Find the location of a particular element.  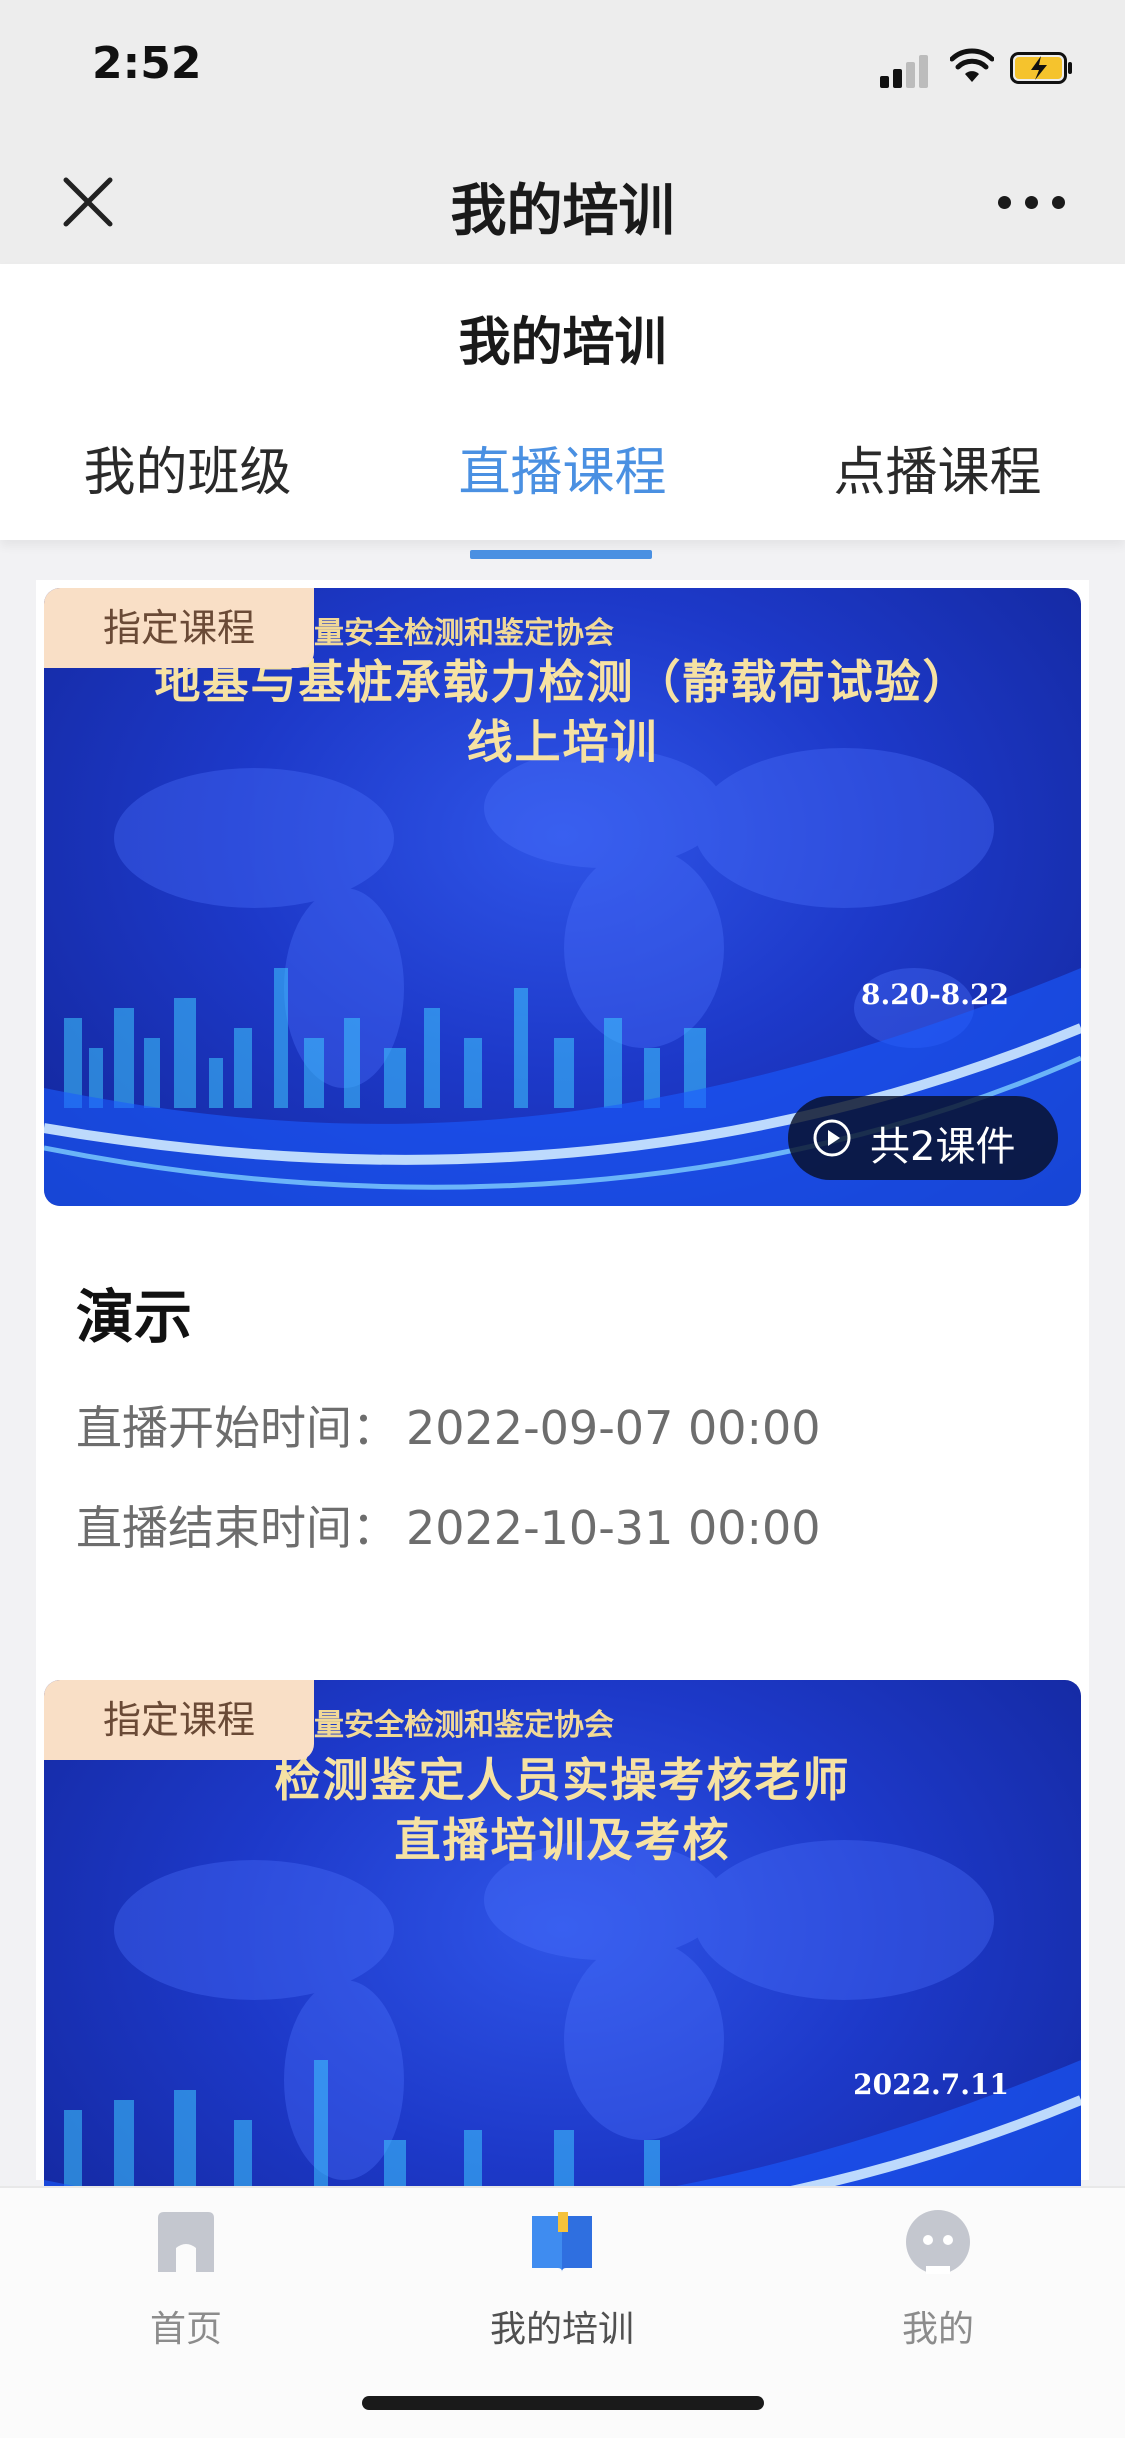

tabbar-my-training-label: 我的培训 is located at coordinates (561, 2329).